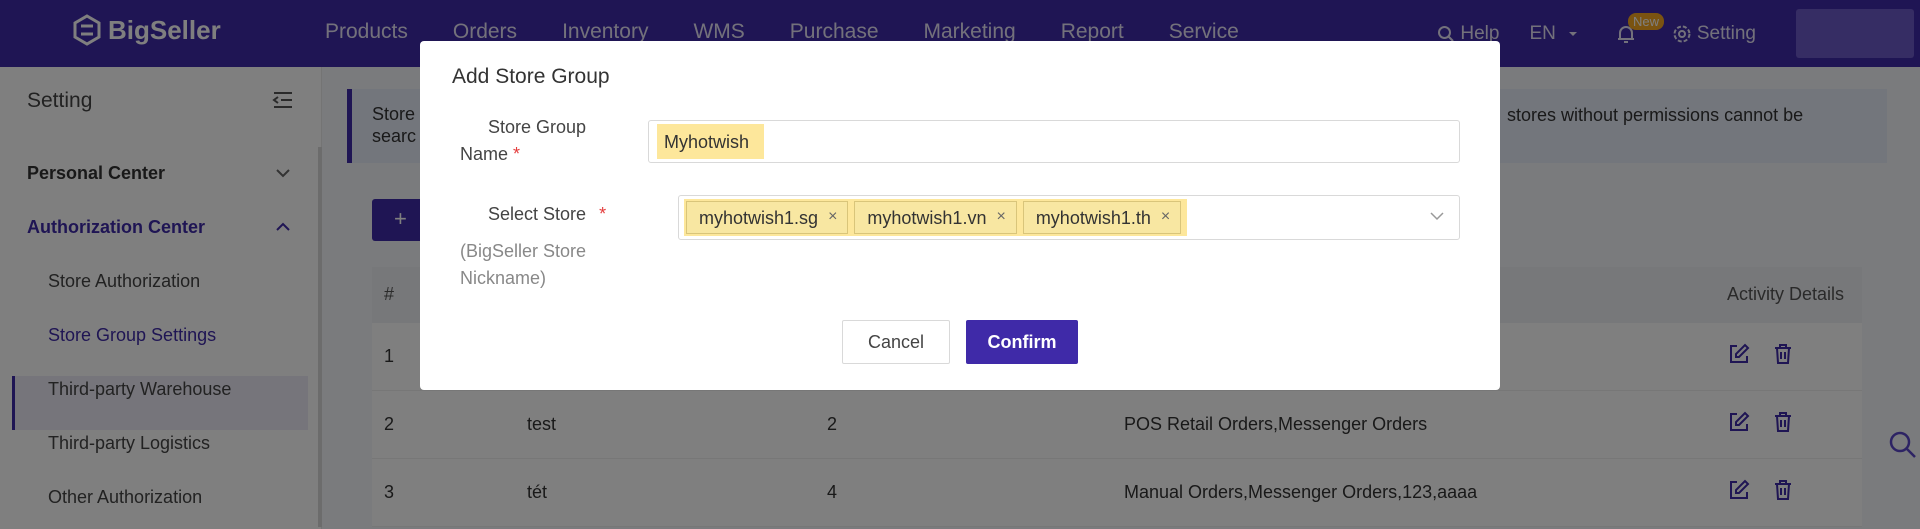  Describe the element at coordinates (927, 218) in the screenshot. I see `store-tag-label: myhotwish1.vn` at that location.